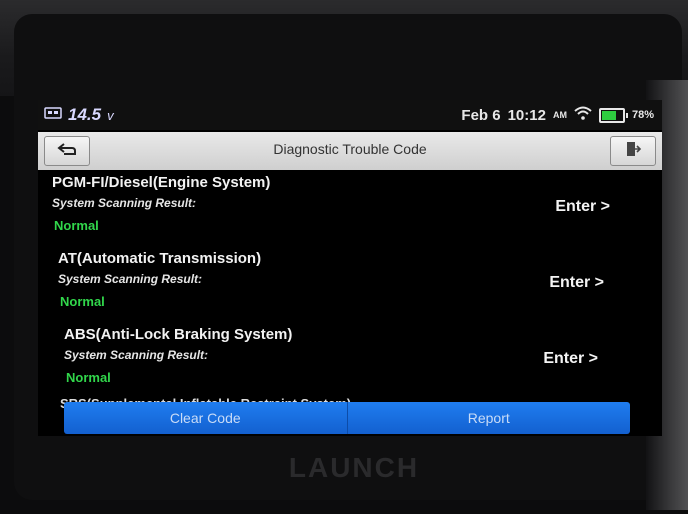  What do you see at coordinates (583, 115) in the screenshot?
I see `wifi-icon` at bounding box center [583, 115].